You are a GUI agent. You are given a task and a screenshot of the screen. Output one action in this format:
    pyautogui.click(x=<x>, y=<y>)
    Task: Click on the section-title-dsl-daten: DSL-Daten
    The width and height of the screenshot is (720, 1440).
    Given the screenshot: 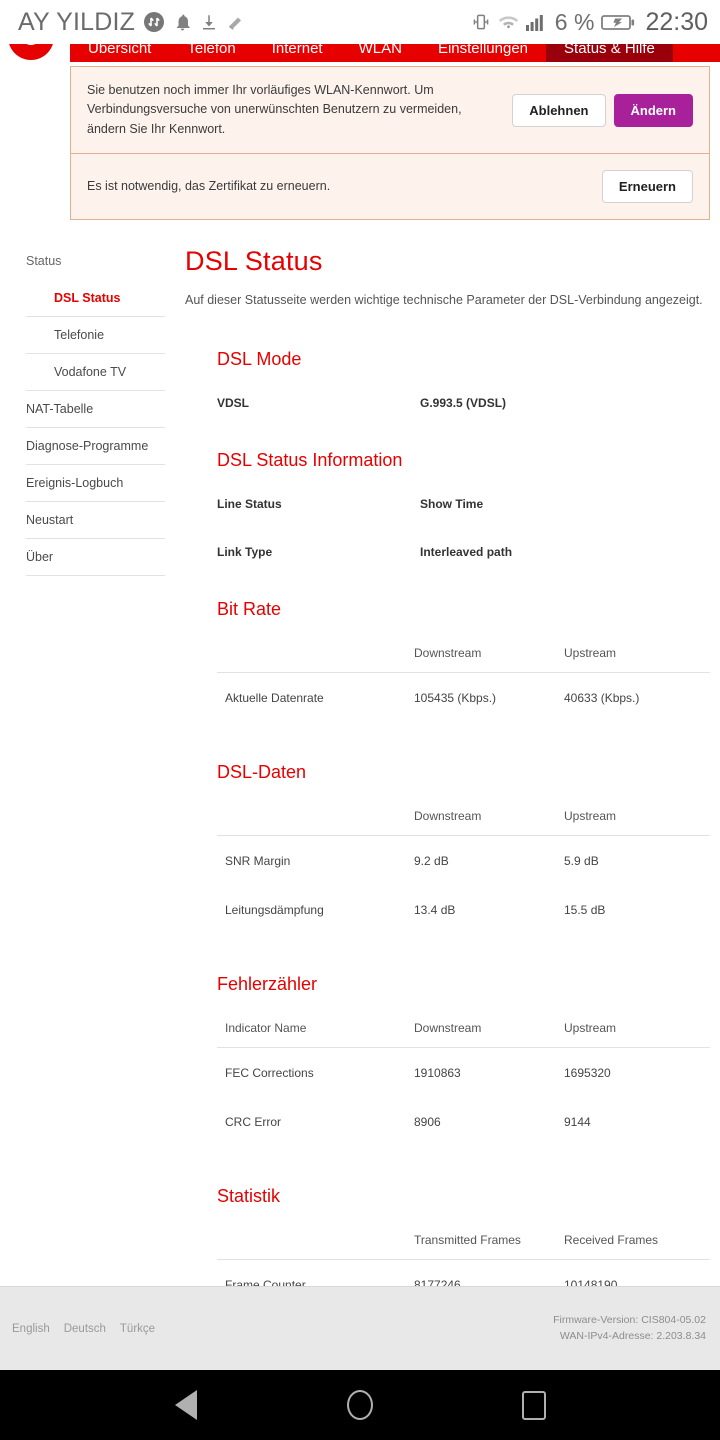 What is the action you would take?
    pyautogui.click(x=262, y=772)
    